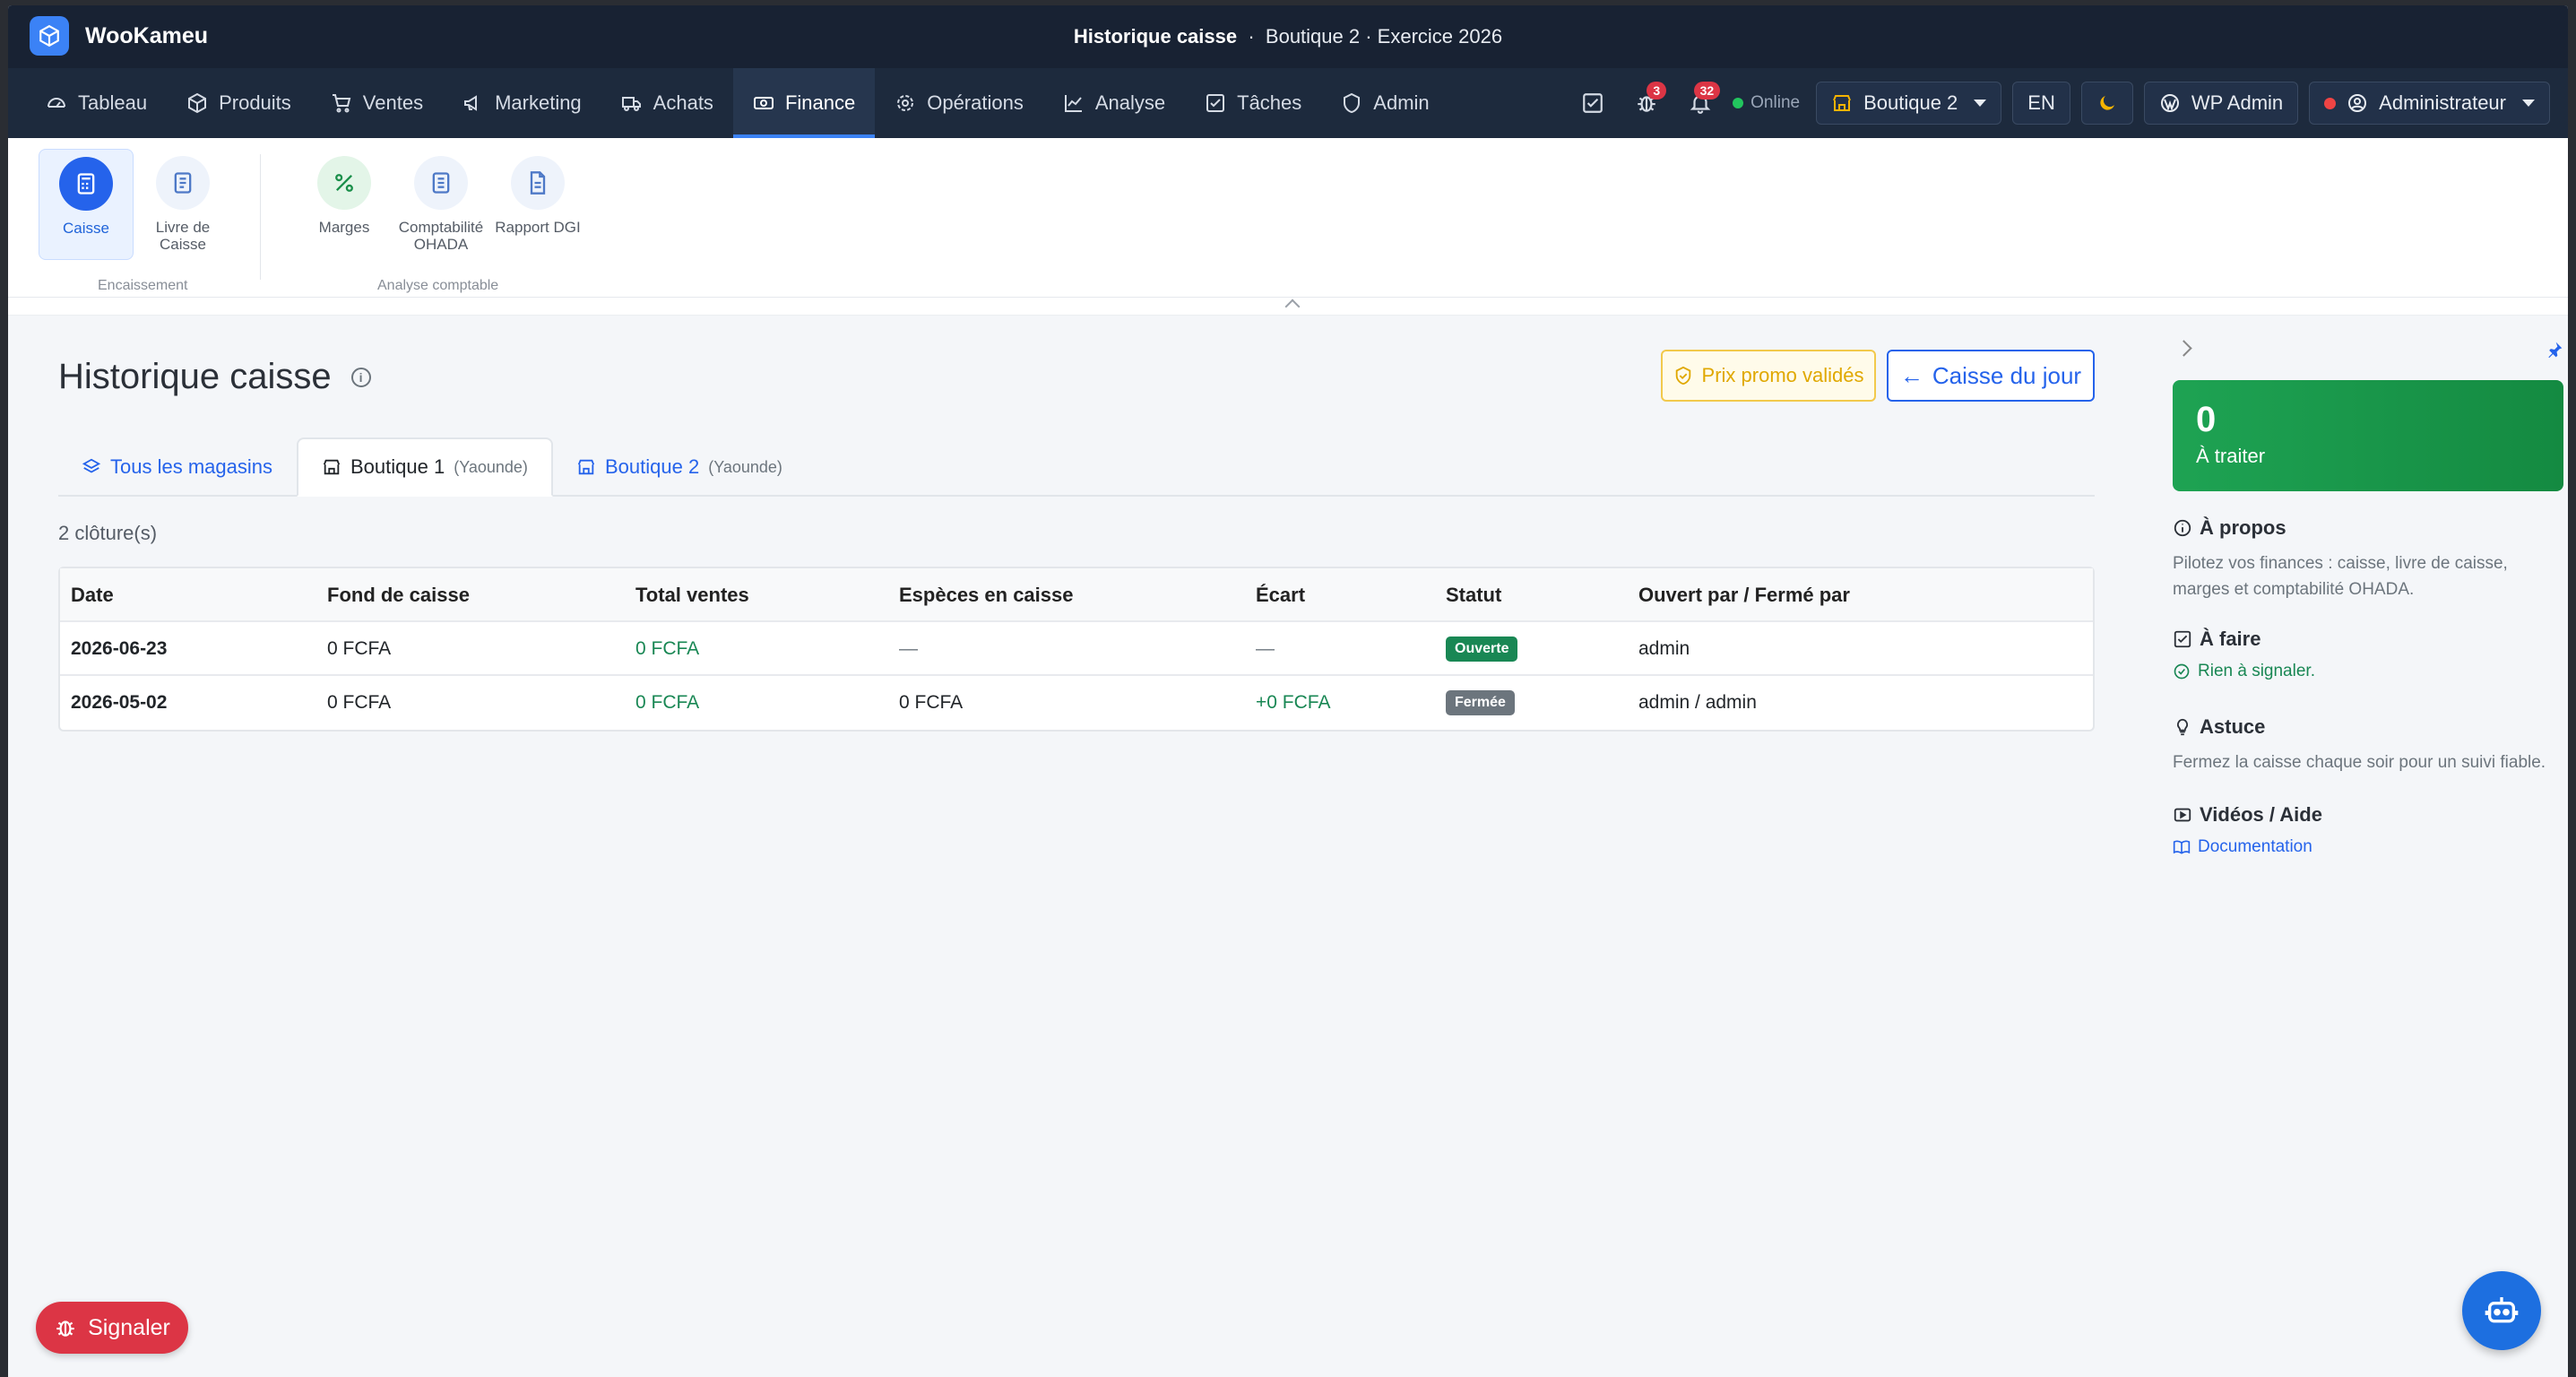 This screenshot has width=2576, height=1377. Describe the element at coordinates (2368, 830) in the screenshot. I see `videos-section: Vidéos / Aide Documentation` at that location.